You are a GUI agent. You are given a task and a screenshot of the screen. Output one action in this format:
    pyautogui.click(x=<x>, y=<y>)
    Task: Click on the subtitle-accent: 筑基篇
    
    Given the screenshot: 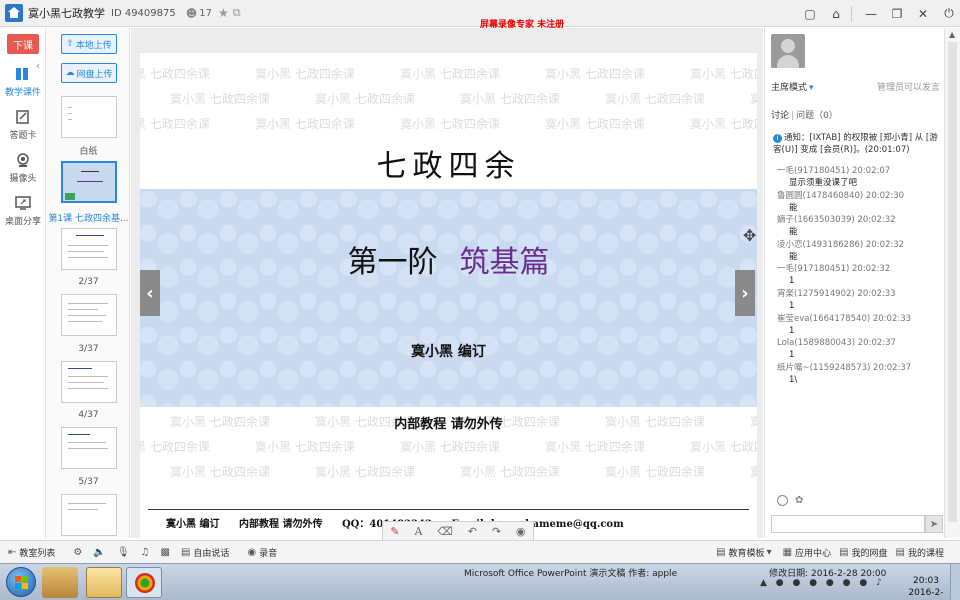 What is the action you would take?
    pyautogui.click(x=504, y=262)
    